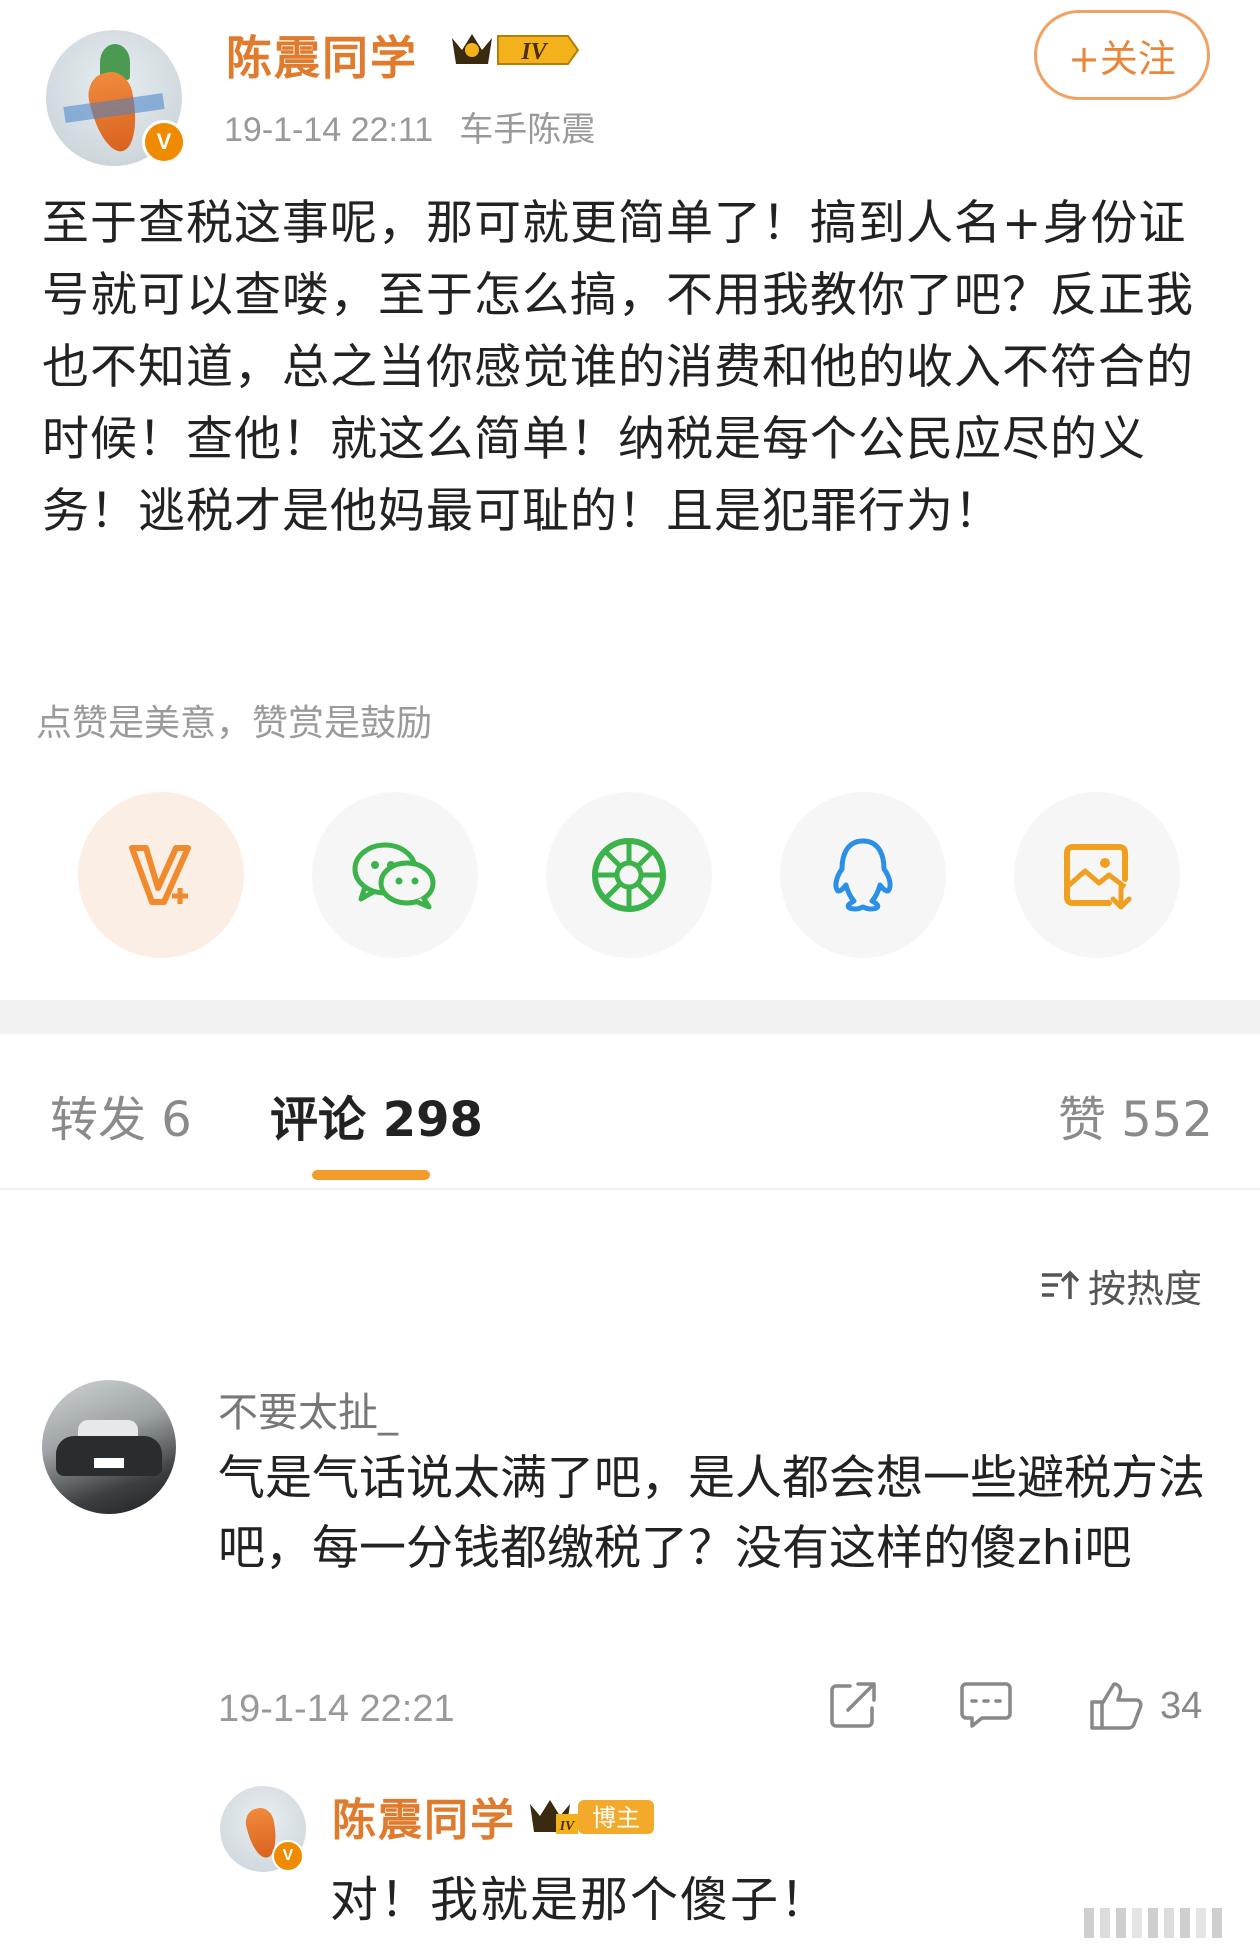  I want to click on save-image-icon, so click(1098, 877).